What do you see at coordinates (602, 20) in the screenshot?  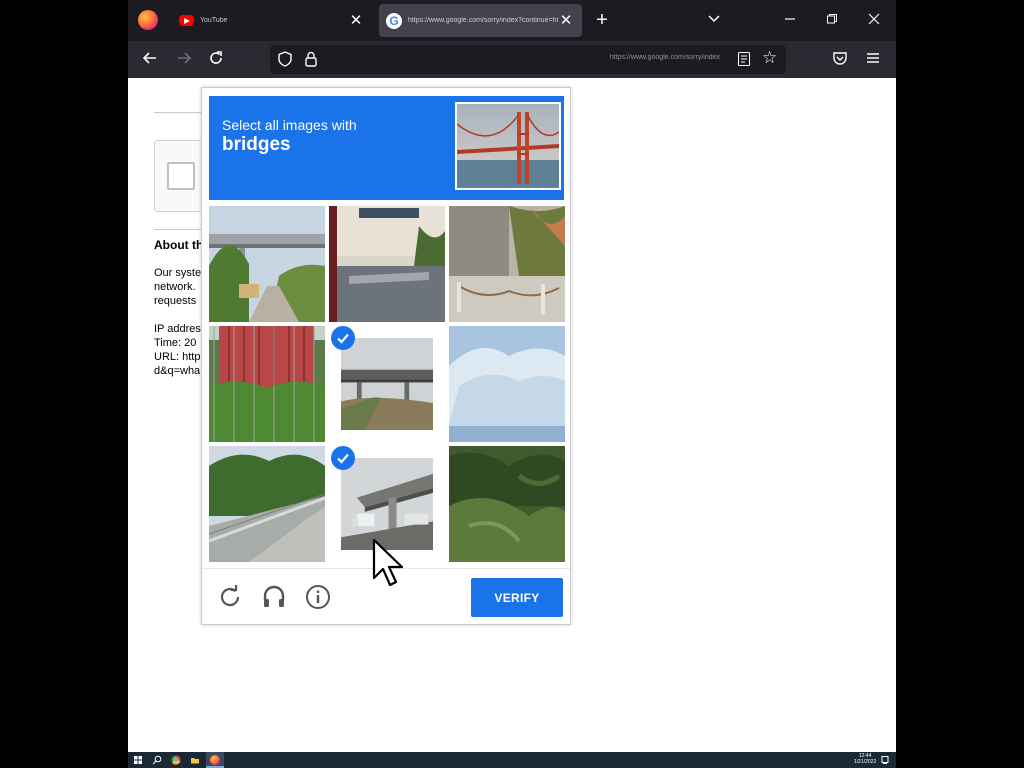 I see `new-tab-icon: +` at bounding box center [602, 20].